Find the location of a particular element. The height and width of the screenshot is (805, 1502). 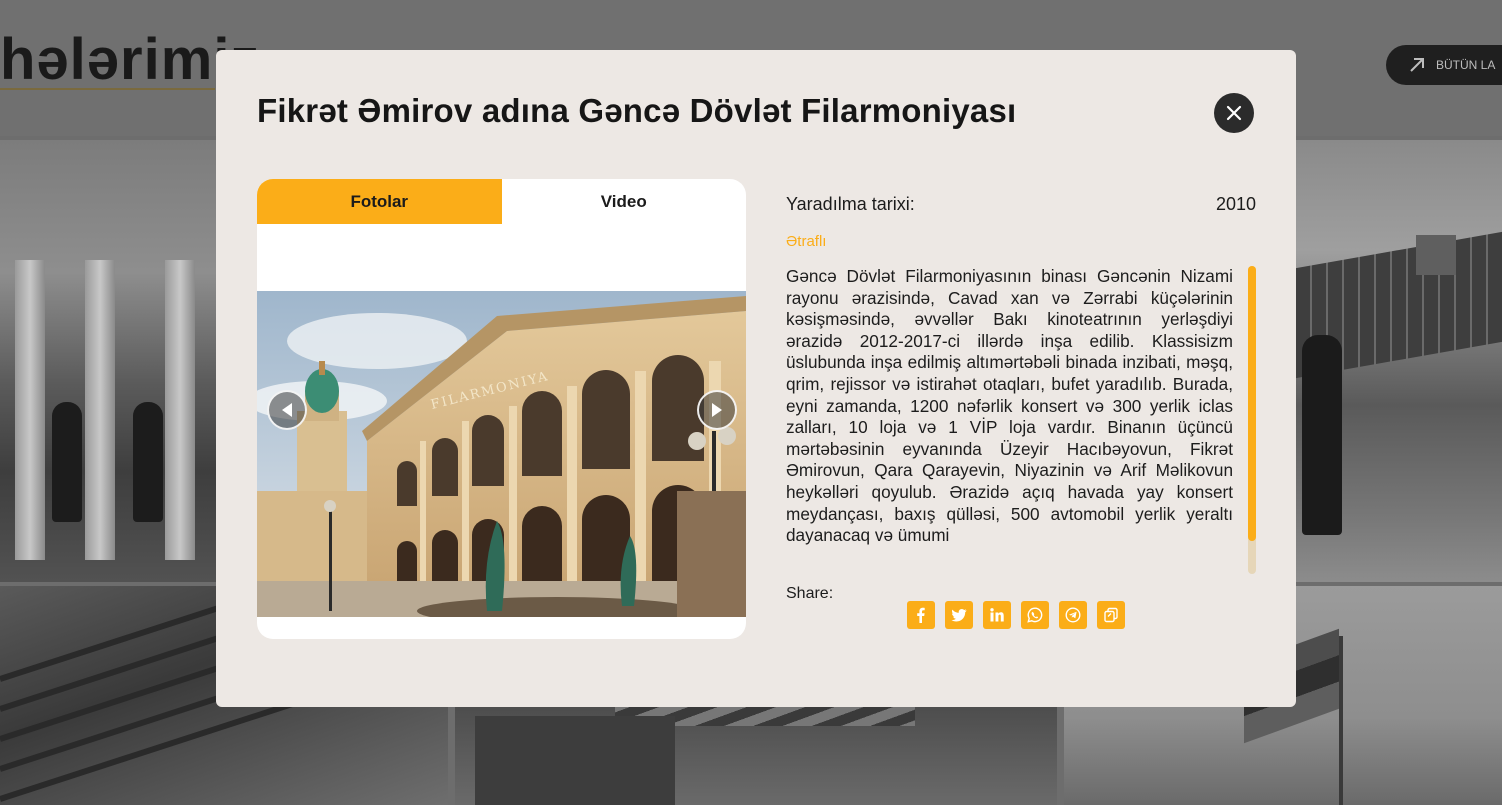

tab-video: Video is located at coordinates (624, 201).